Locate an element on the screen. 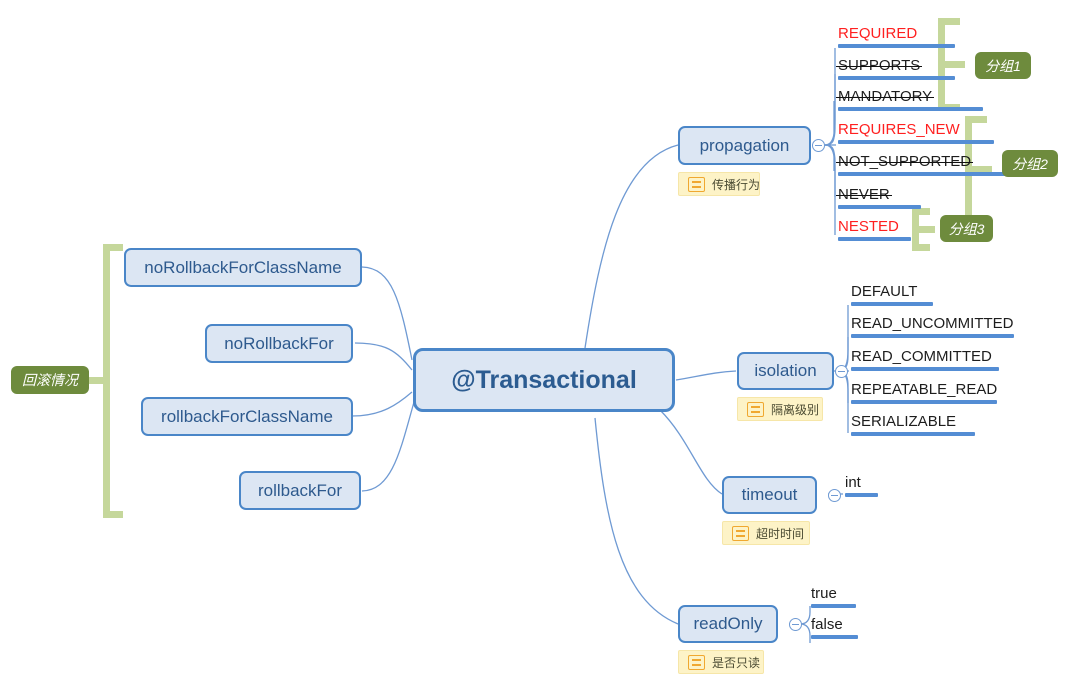  leaf-isolation-2: READ_COMMITTED is located at coordinates (925, 361).